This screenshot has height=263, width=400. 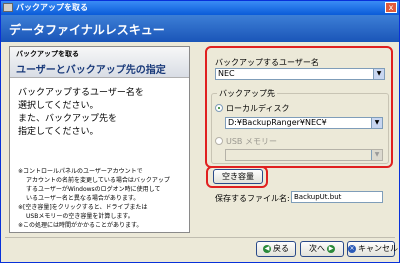 What do you see at coordinates (317, 248) in the screenshot?
I see `next-label: 次へ` at bounding box center [317, 248].